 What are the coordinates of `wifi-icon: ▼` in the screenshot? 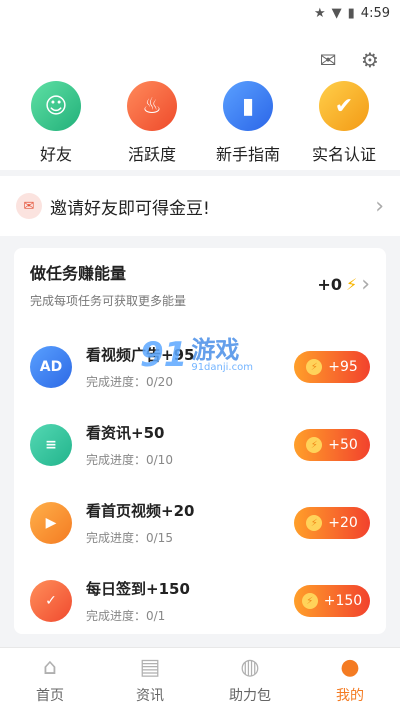 It's located at (336, 13).